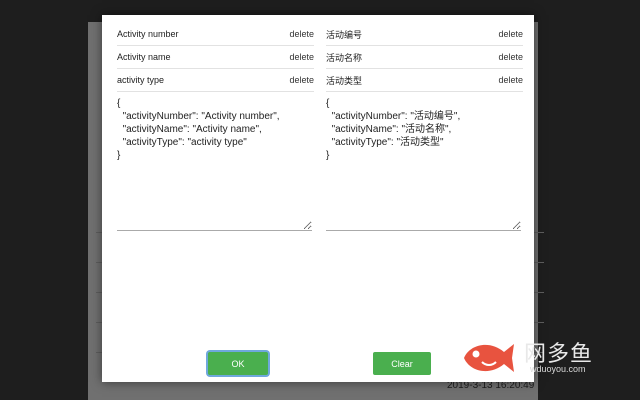 The image size is (640, 400). What do you see at coordinates (215, 34) in the screenshot?
I see `field-row: Activity number delete` at bounding box center [215, 34].